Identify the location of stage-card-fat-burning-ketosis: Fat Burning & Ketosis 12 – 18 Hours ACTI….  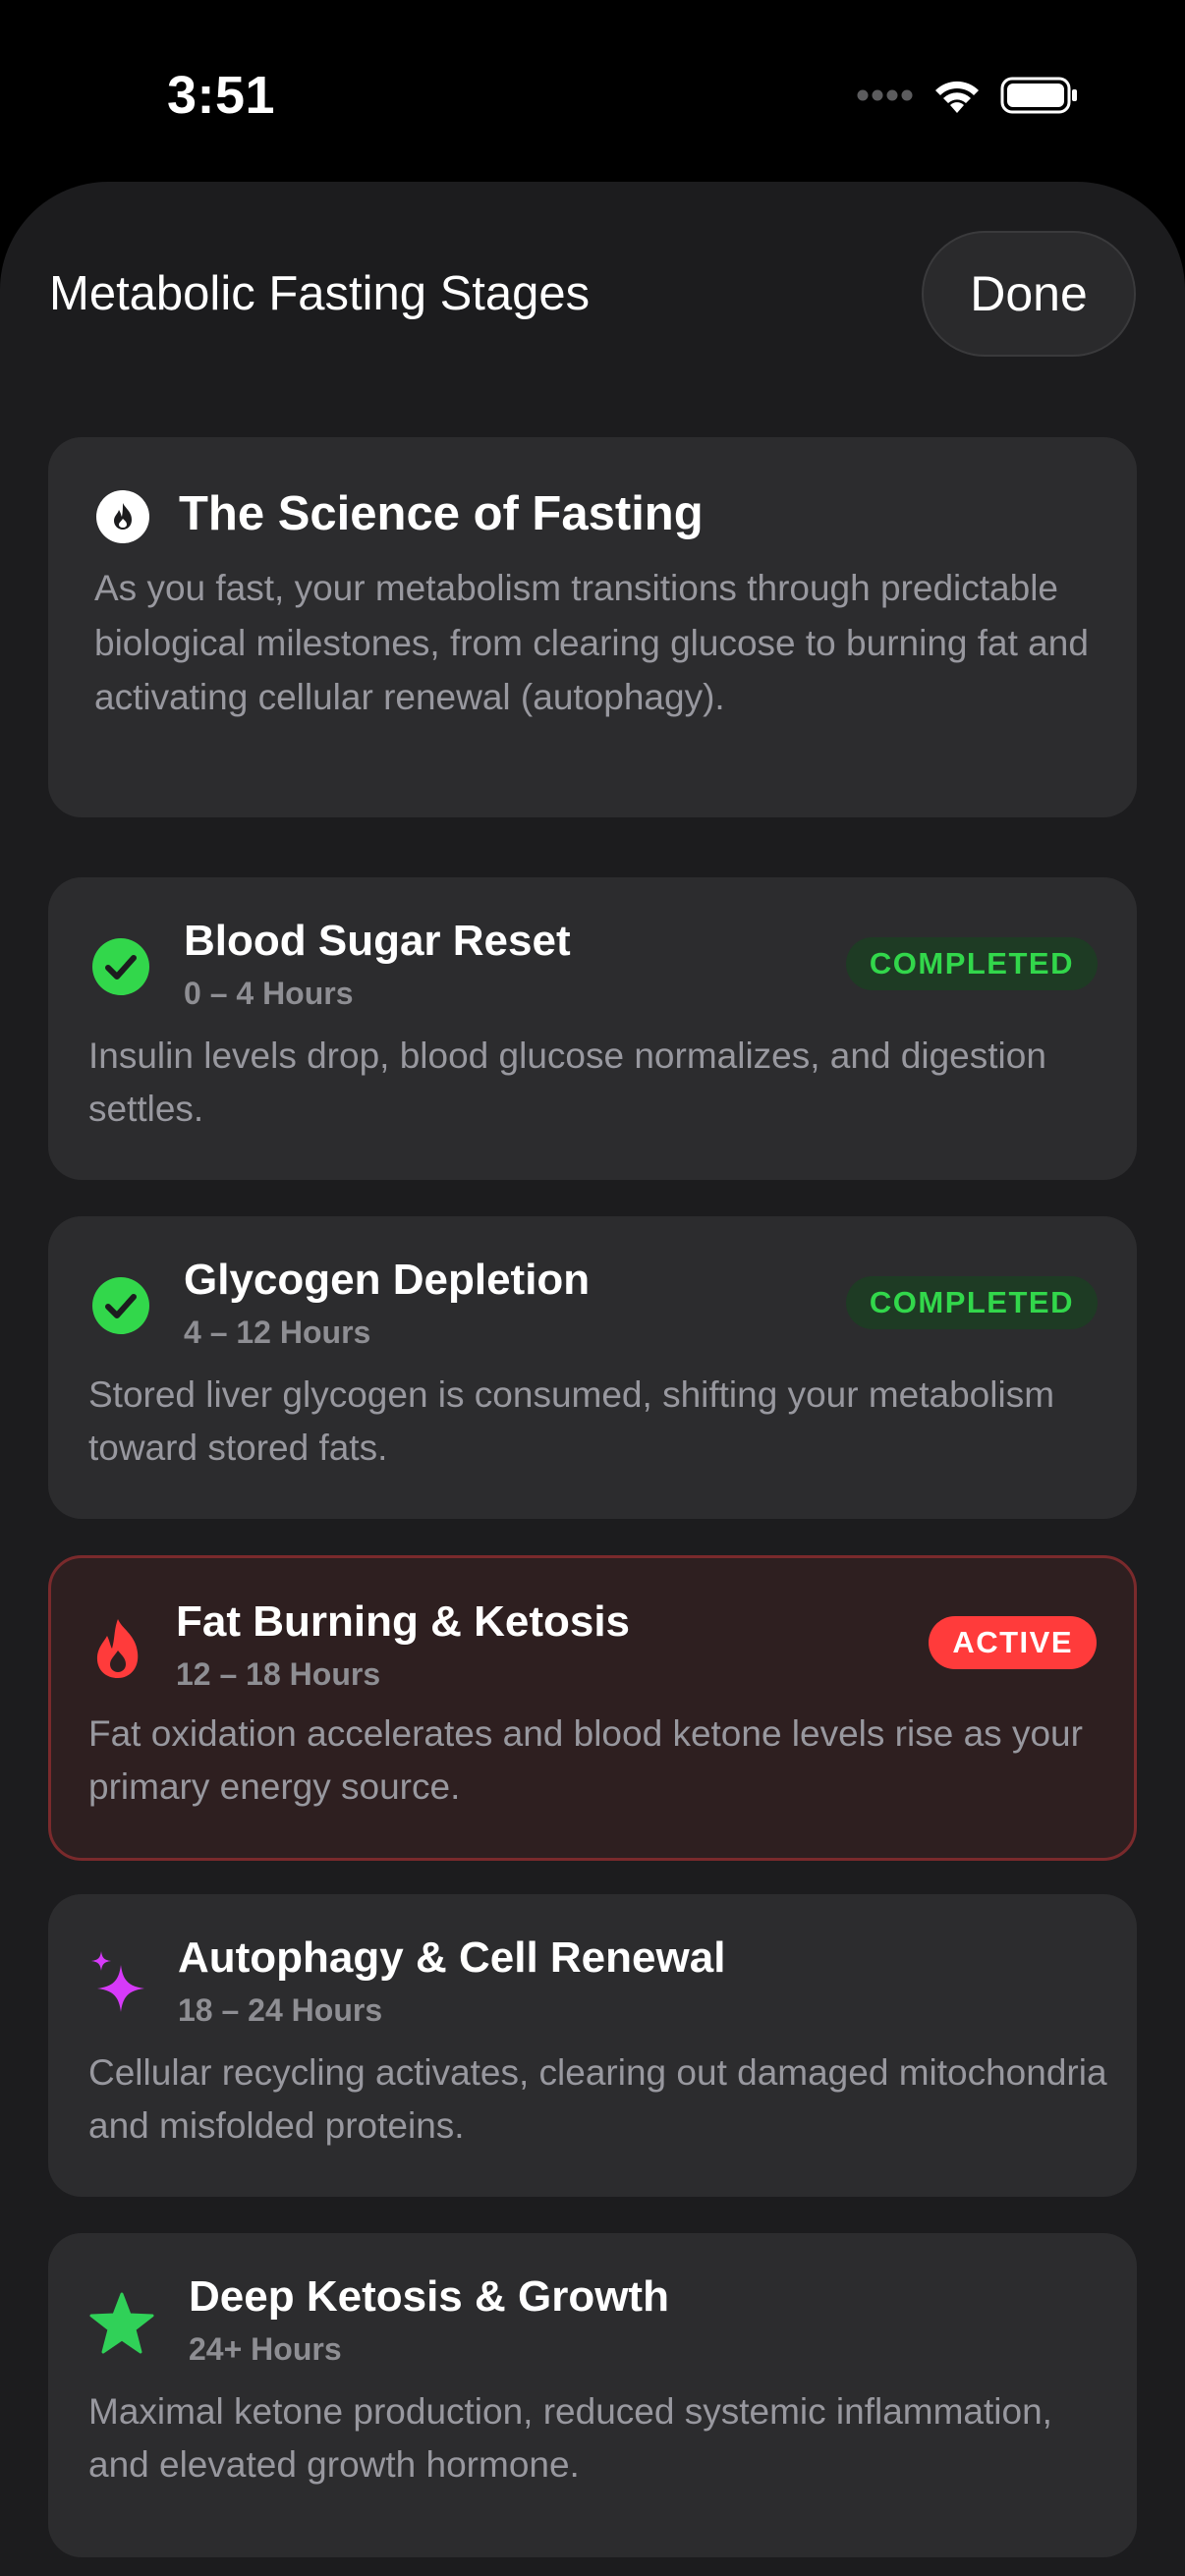
(592, 1708).